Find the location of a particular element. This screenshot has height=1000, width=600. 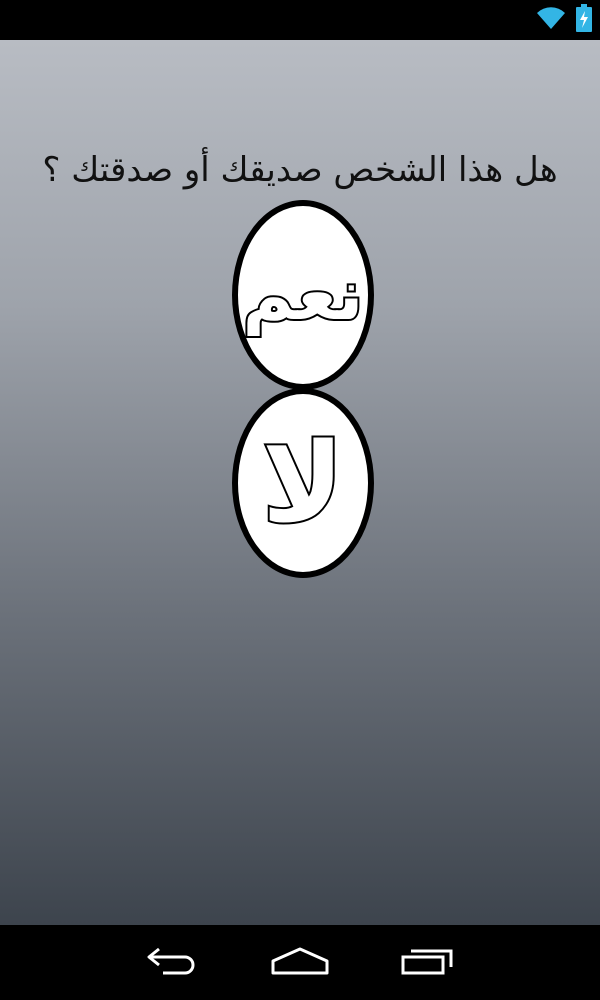

status-bar is located at coordinates (300, 20).